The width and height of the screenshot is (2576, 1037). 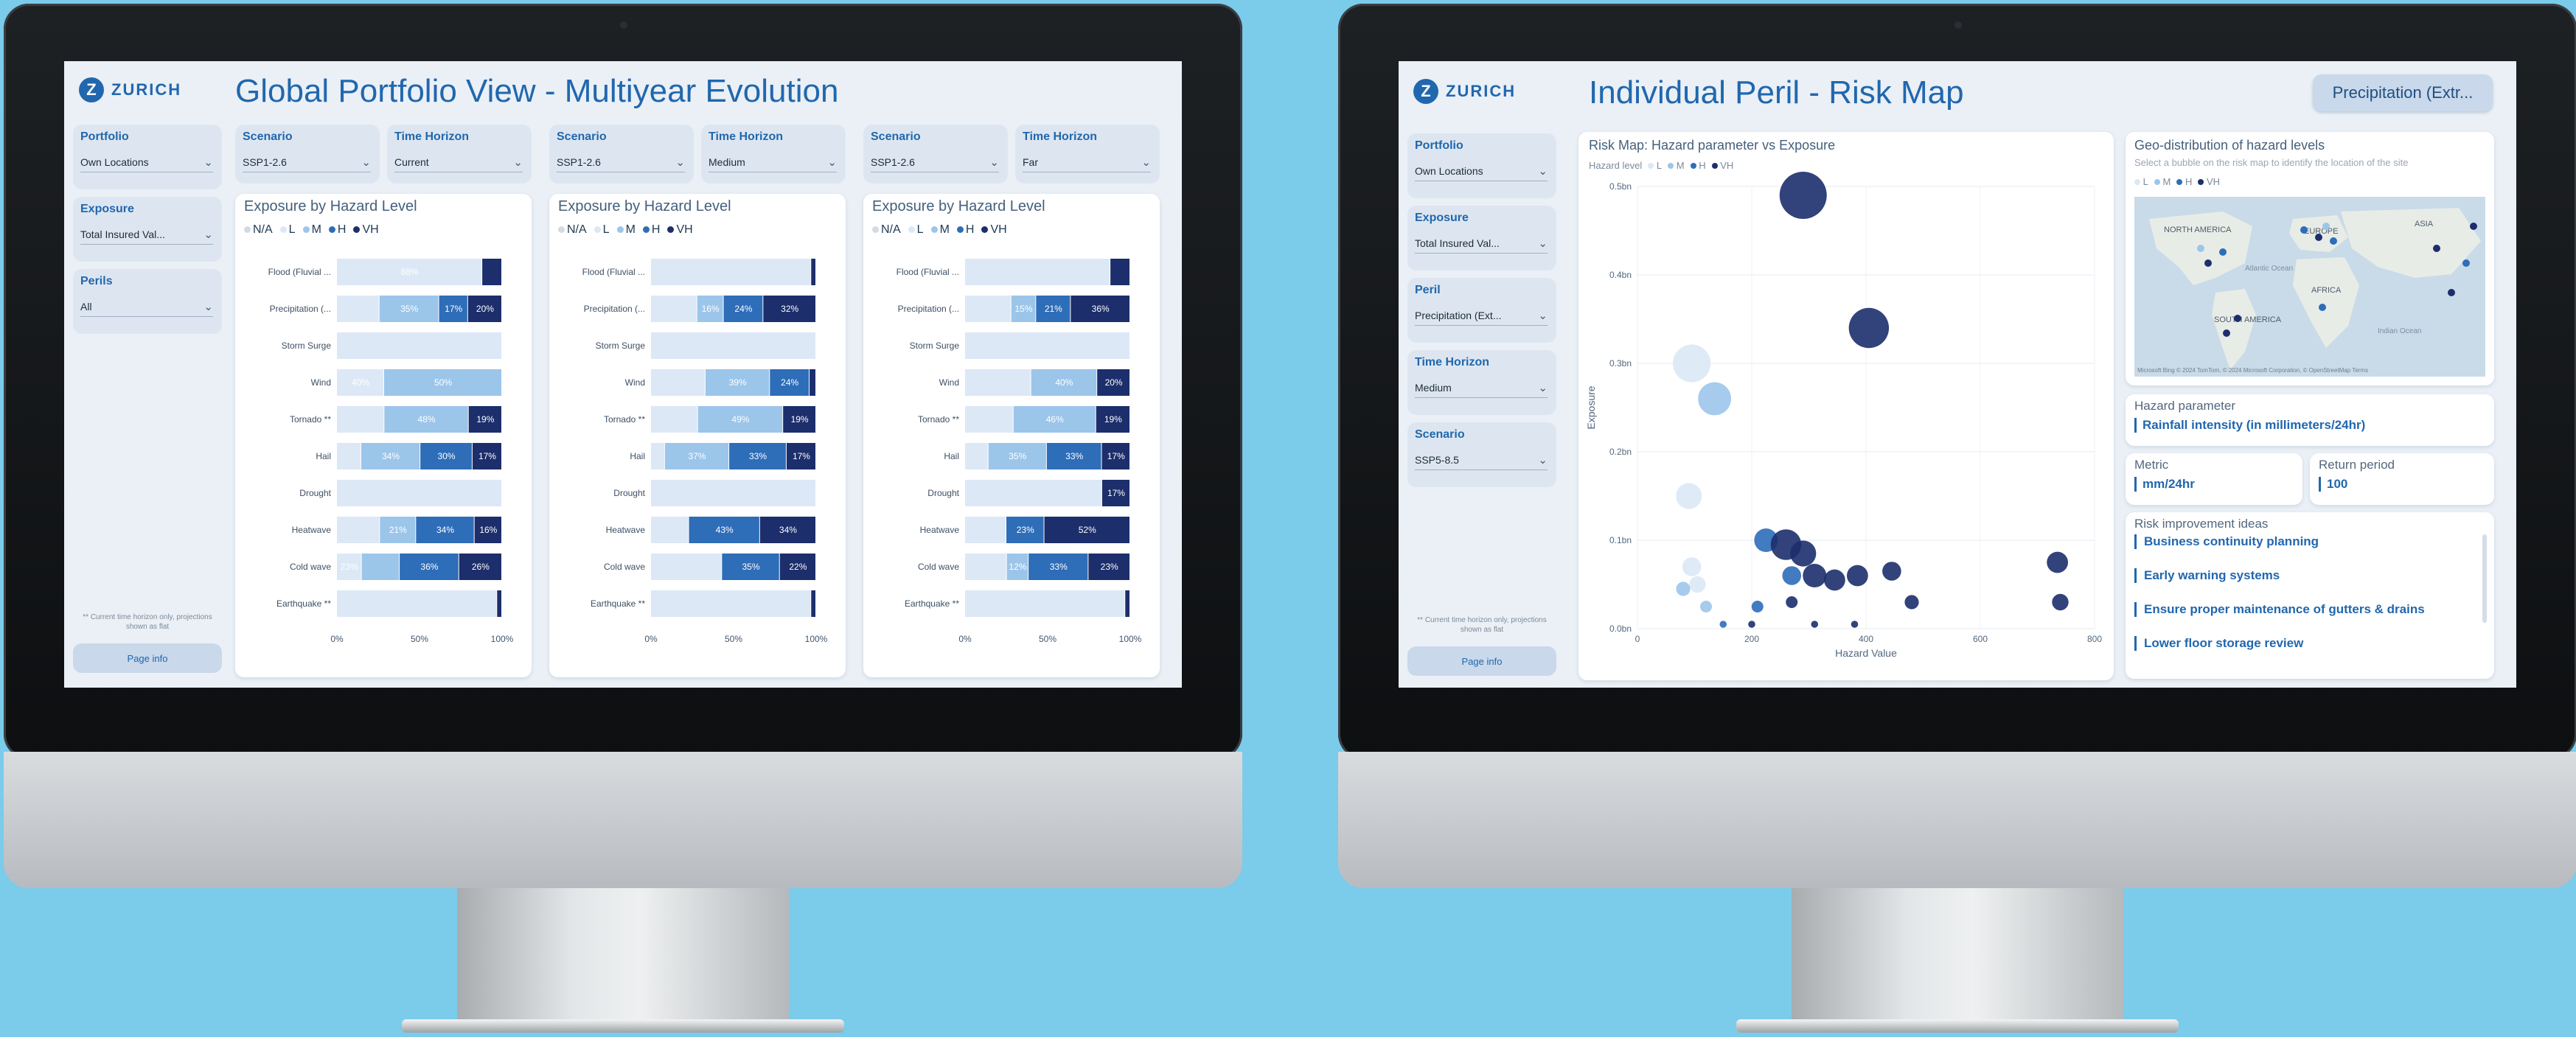 I want to click on scrollbar, so click(x=2485, y=578).